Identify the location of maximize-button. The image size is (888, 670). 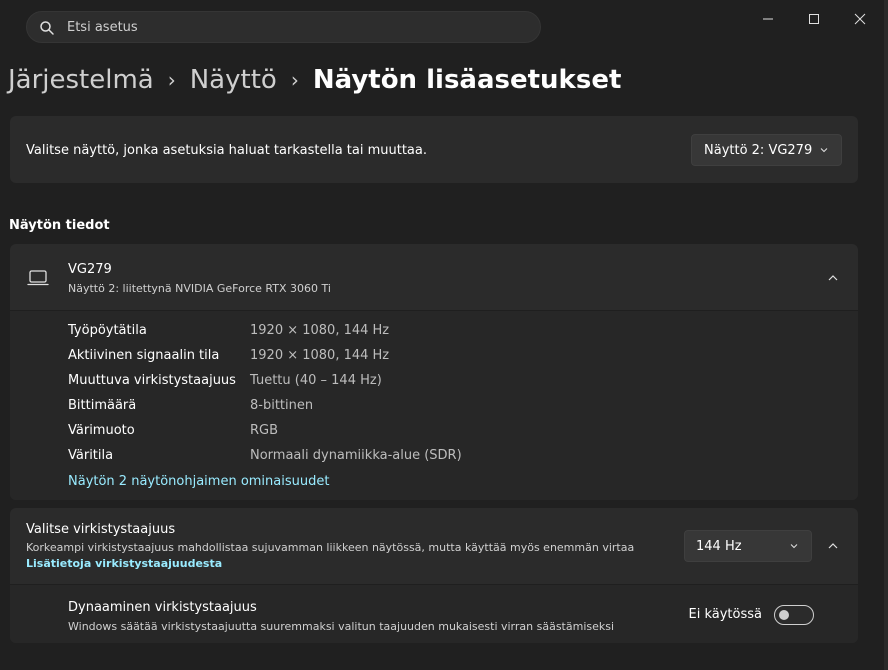
(814, 19).